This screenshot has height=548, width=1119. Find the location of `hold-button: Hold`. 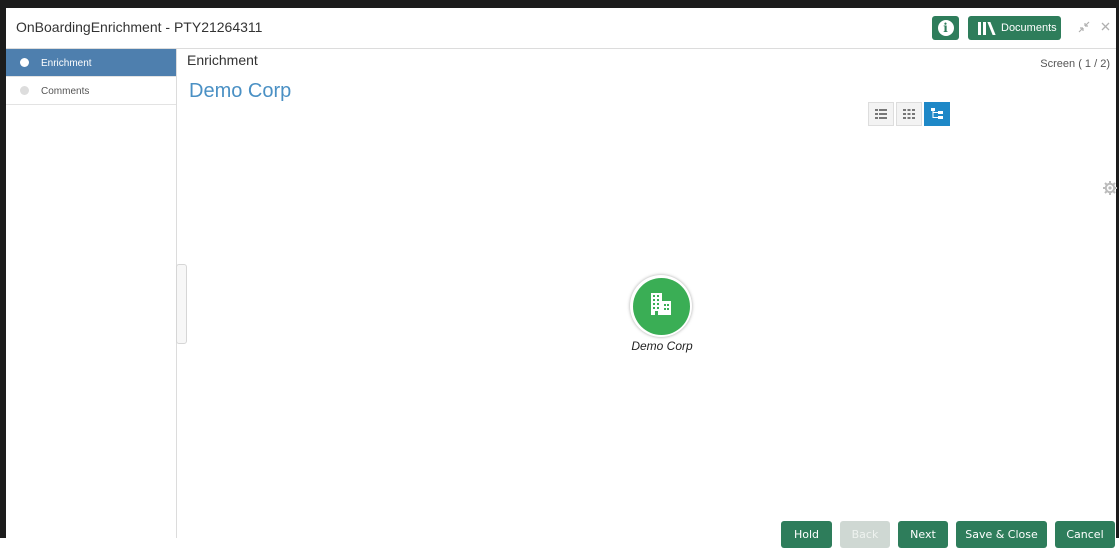

hold-button: Hold is located at coordinates (806, 534).